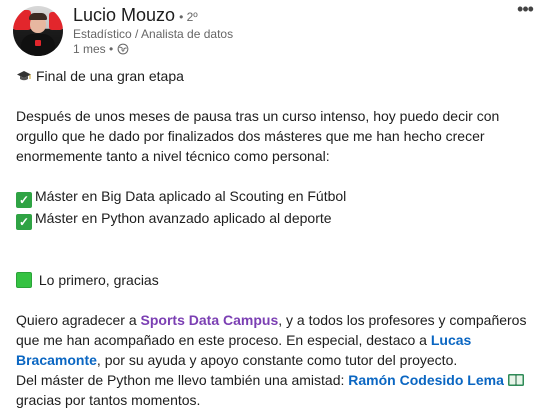 The width and height of the screenshot is (543, 410). Describe the element at coordinates (38, 31) in the screenshot. I see `avatar` at that location.